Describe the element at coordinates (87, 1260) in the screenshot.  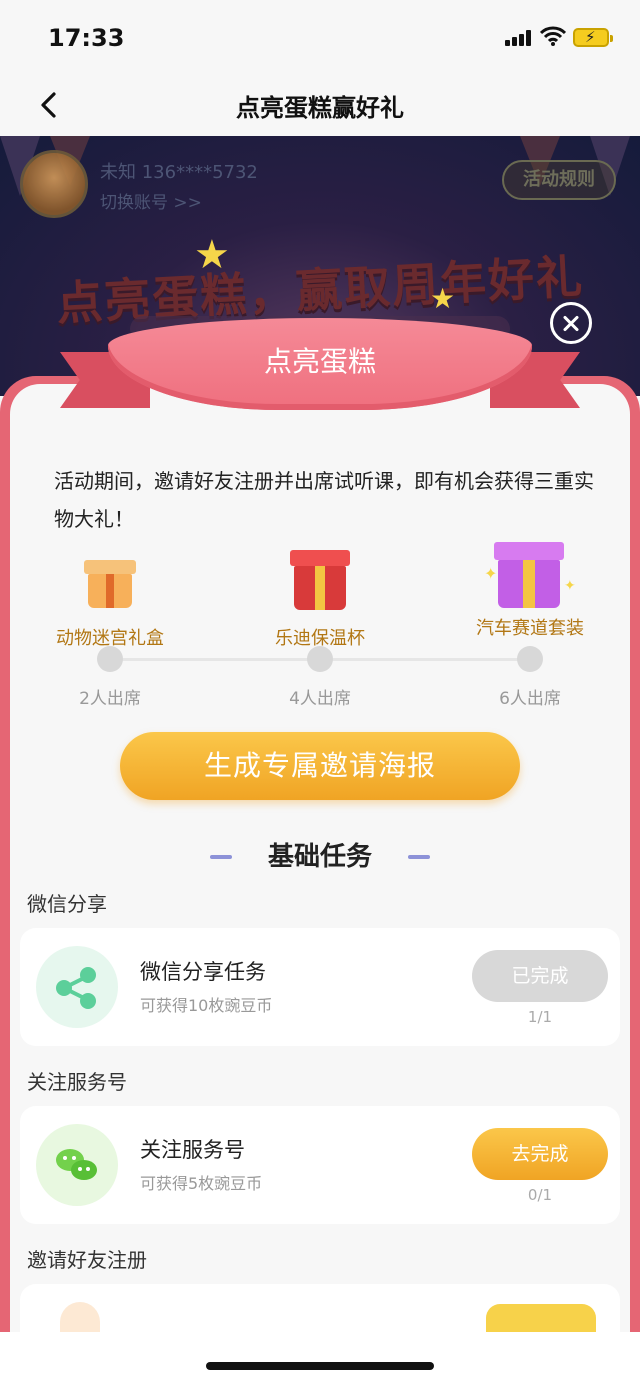
I see `group-label: 邀请好友注册` at that location.